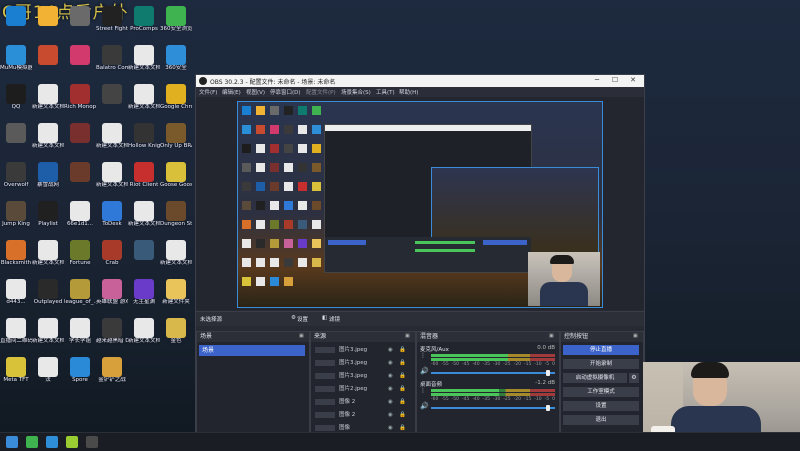 The image size is (800, 451). Describe the element at coordinates (252, 350) in the screenshot. I see `scene-list-item: 场景` at that location.